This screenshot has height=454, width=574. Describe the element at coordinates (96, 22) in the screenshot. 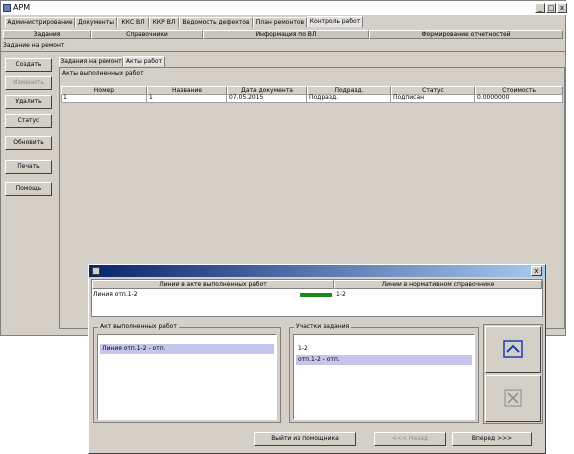

I see `tab-documents: Документы` at that location.